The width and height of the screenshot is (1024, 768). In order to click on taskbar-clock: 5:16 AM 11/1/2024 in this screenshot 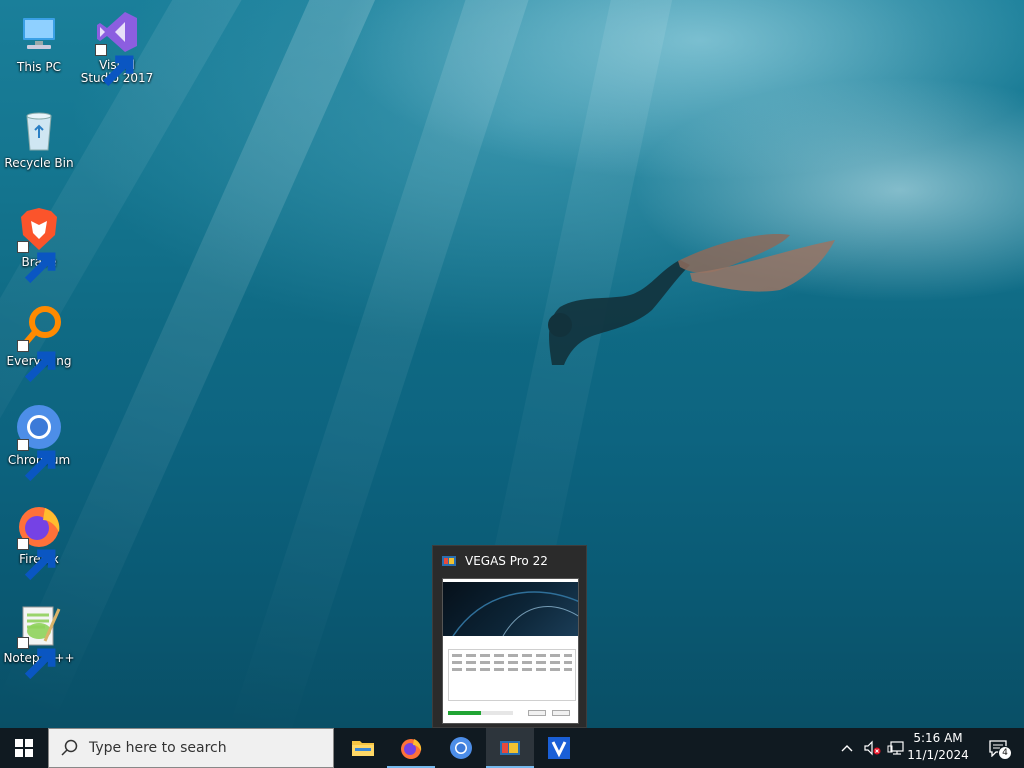, I will do `click(938, 748)`.